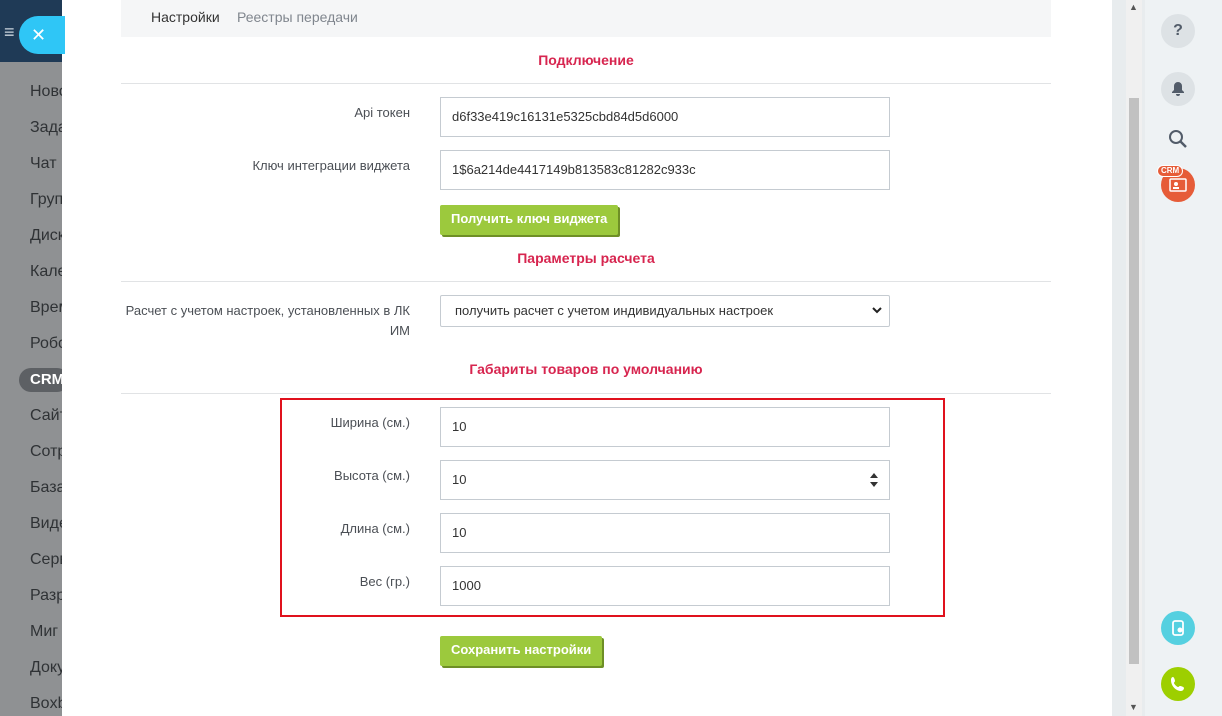 This screenshot has width=1222, height=716. Describe the element at coordinates (46, 667) in the screenshot. I see `bg-menu-item: Доку` at that location.